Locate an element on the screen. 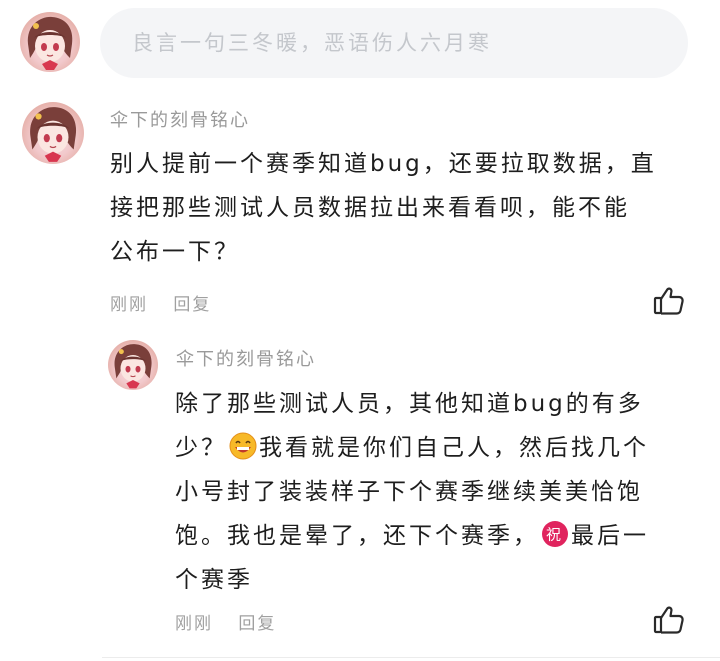  comment-line: 别人提前一个赛季知道bug，还要拉取数据，直 is located at coordinates (383, 164).